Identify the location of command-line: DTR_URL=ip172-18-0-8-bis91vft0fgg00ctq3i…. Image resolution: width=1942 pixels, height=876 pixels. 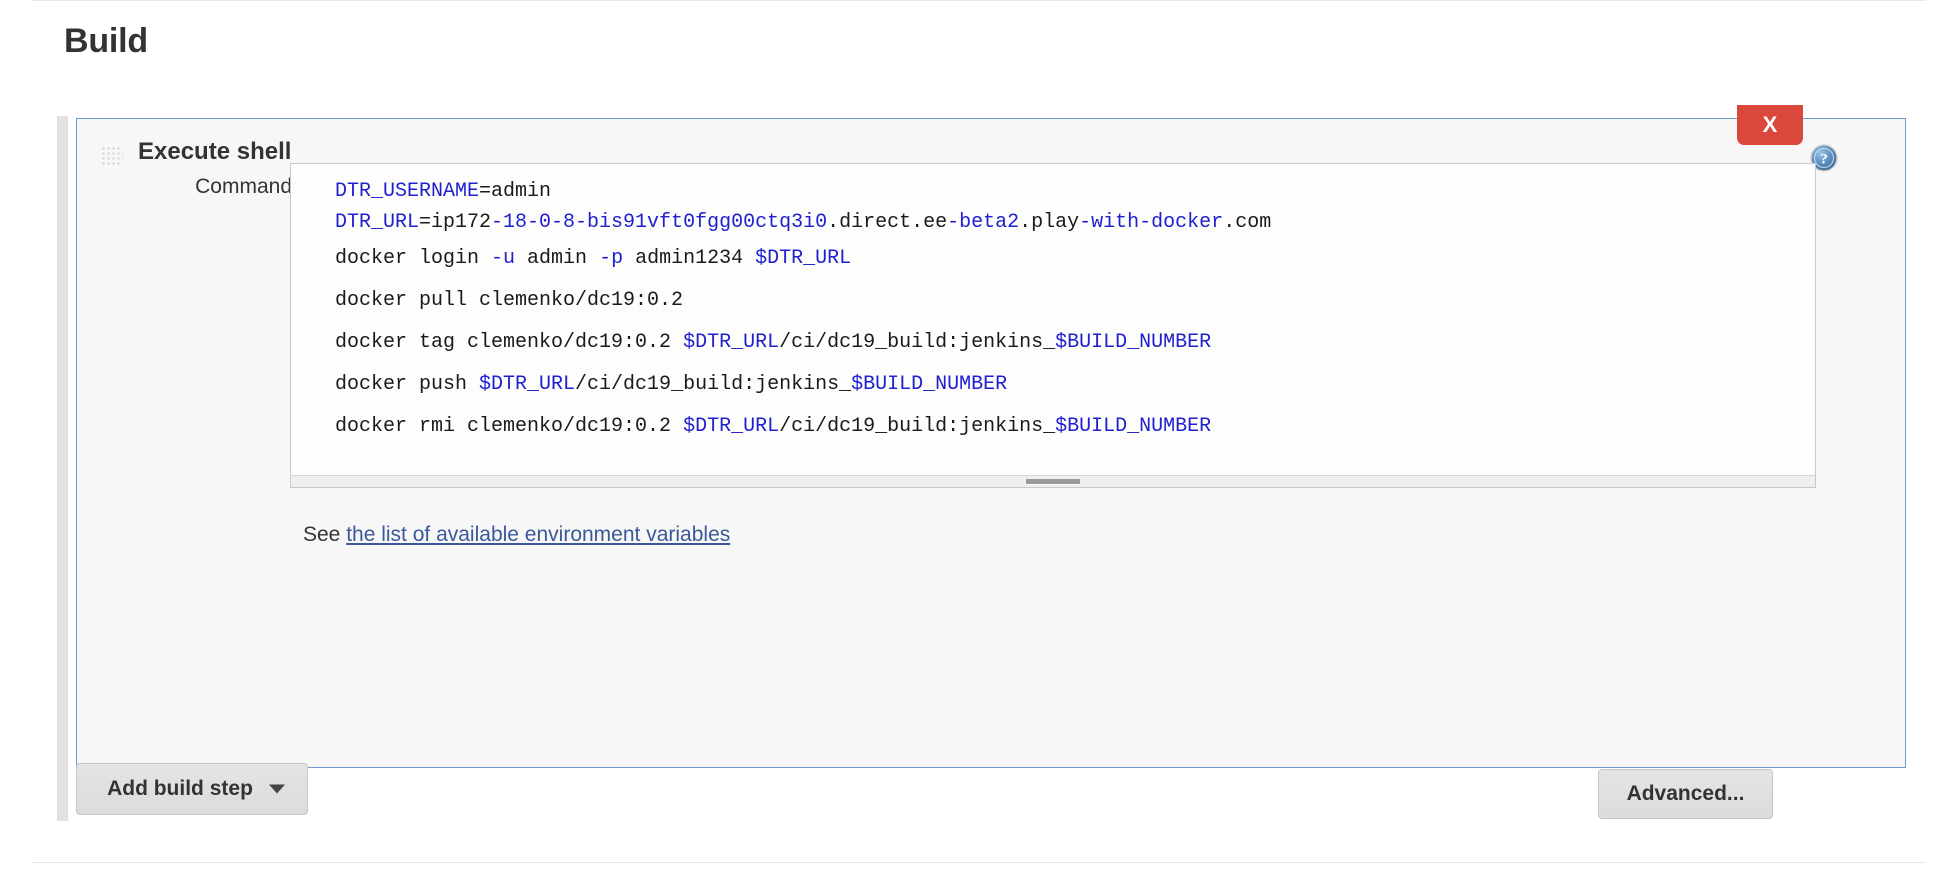
(803, 222).